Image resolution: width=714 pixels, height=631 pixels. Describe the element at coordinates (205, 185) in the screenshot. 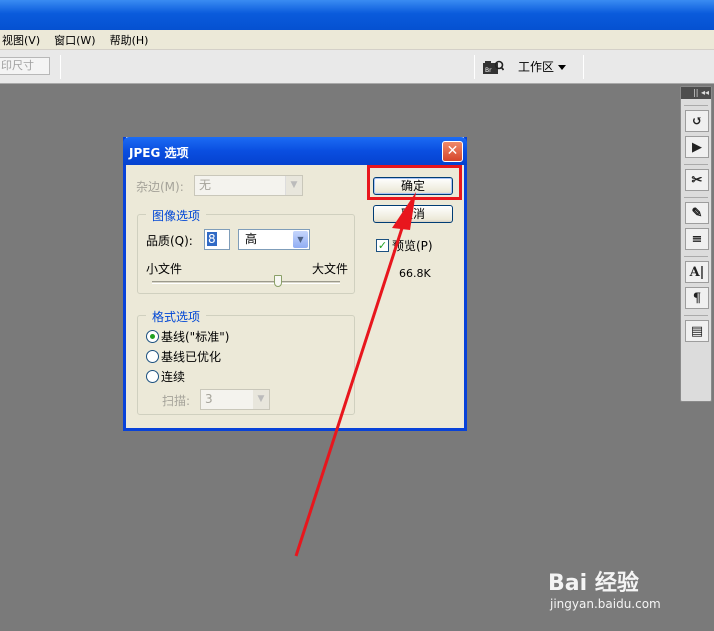

I see `matte-value: 无` at that location.